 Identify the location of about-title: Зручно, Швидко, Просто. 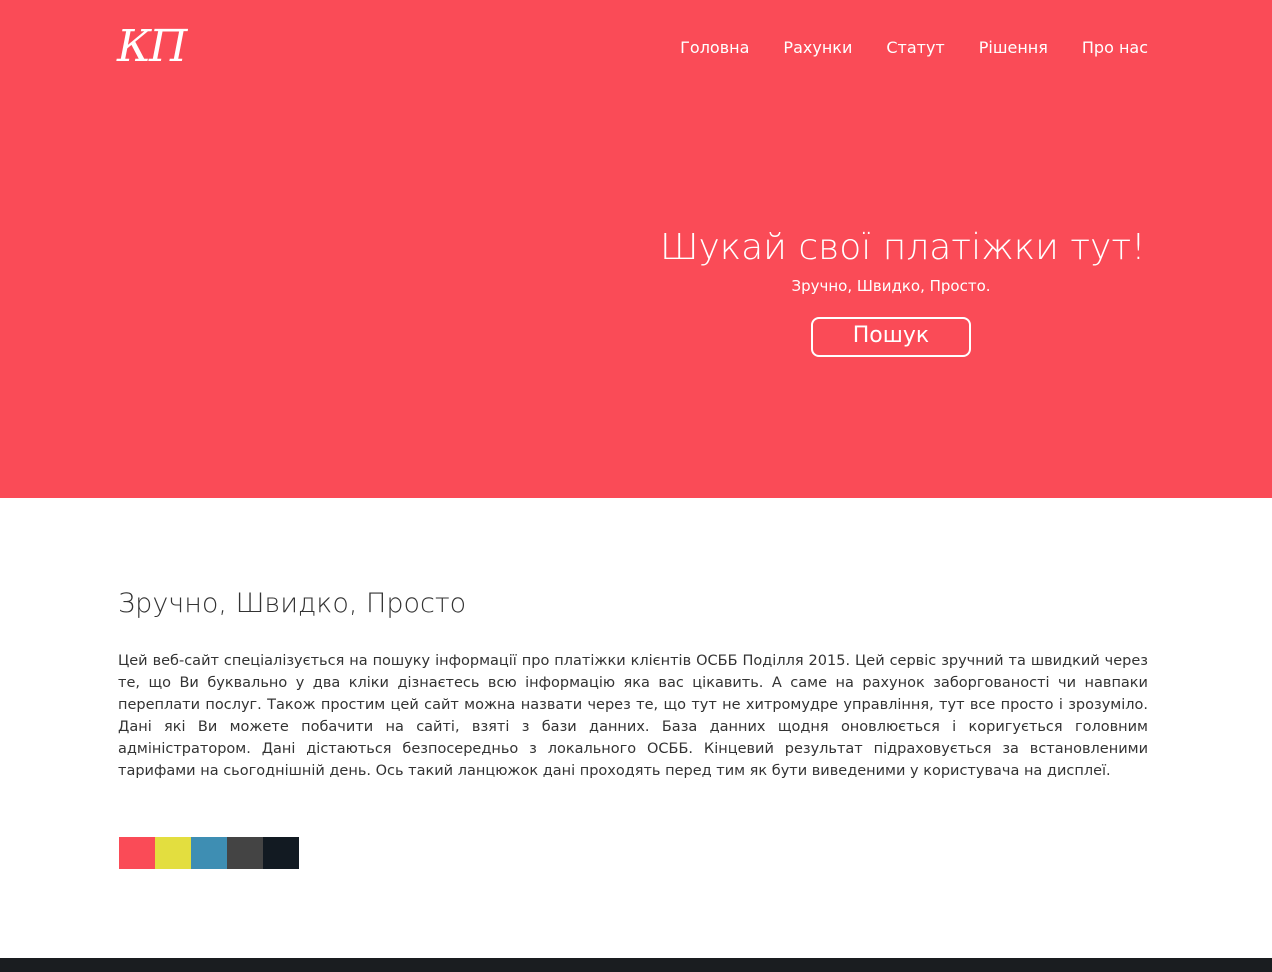
(292, 603).